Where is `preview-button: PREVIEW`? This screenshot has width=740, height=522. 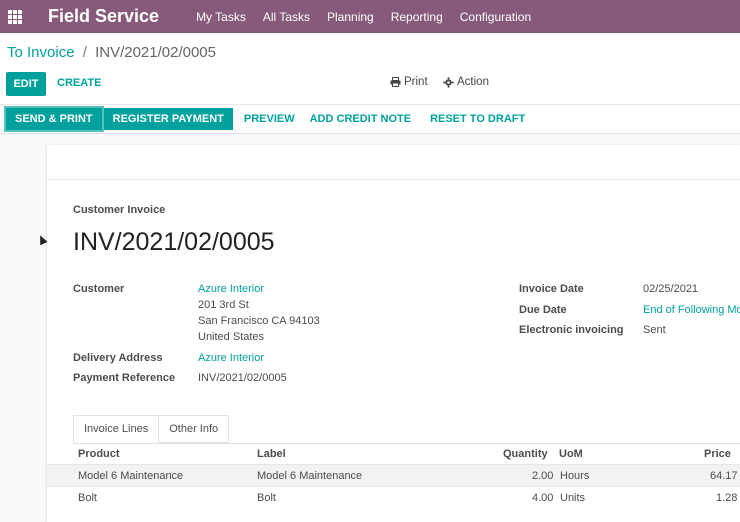 preview-button: PREVIEW is located at coordinates (269, 119).